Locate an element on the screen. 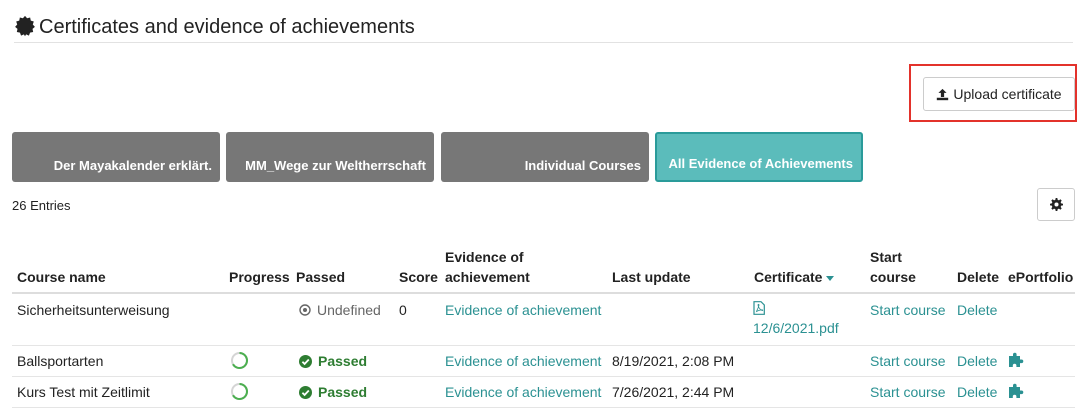  tab-all-evidence: All Evidence of Achievements is located at coordinates (759, 157).